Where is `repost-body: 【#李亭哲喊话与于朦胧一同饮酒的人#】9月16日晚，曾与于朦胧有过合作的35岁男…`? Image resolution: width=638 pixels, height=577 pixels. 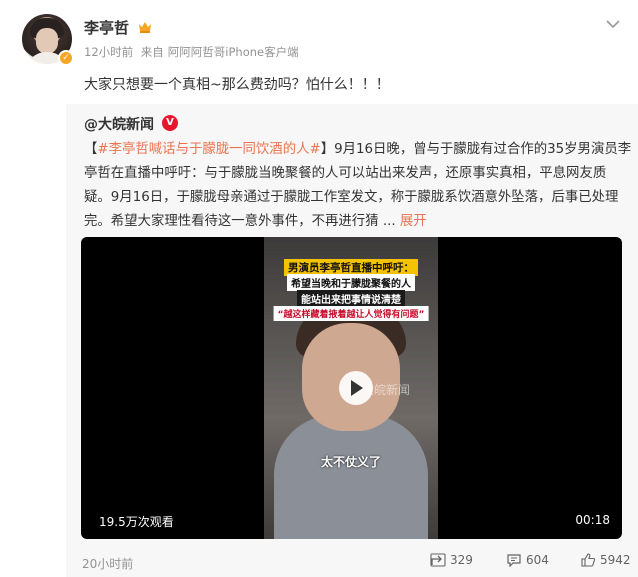 repost-body: 【#李亭哲喊话与于朦胧一同饮酒的人#】9月16日晚，曾与于朦胧有过合作的35岁男… is located at coordinates (358, 186).